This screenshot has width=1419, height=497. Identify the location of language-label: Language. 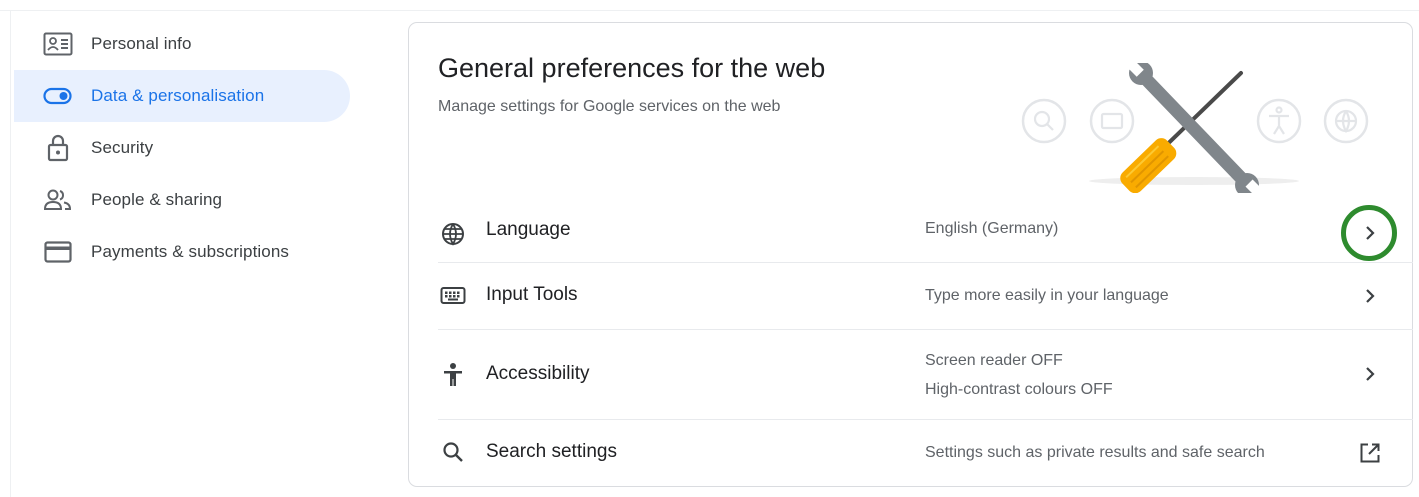
(528, 229).